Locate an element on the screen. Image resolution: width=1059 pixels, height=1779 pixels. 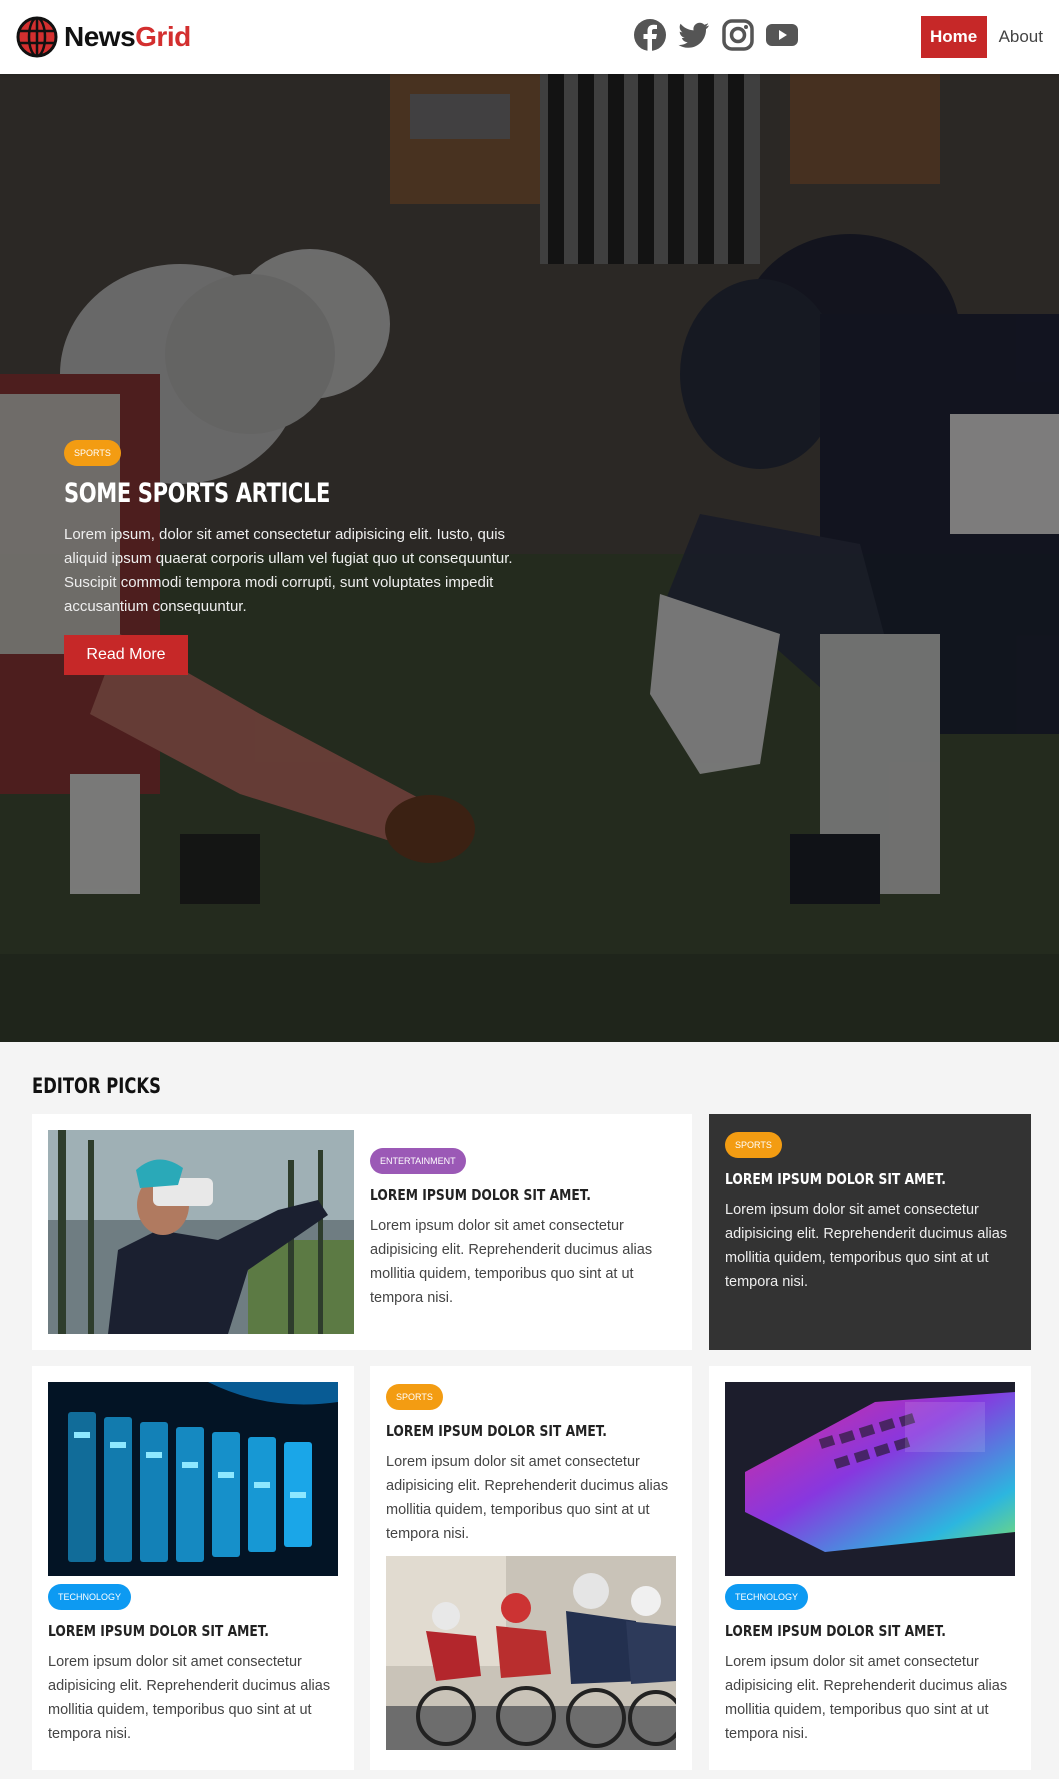
logo: NewsGrid is located at coordinates (103, 37).